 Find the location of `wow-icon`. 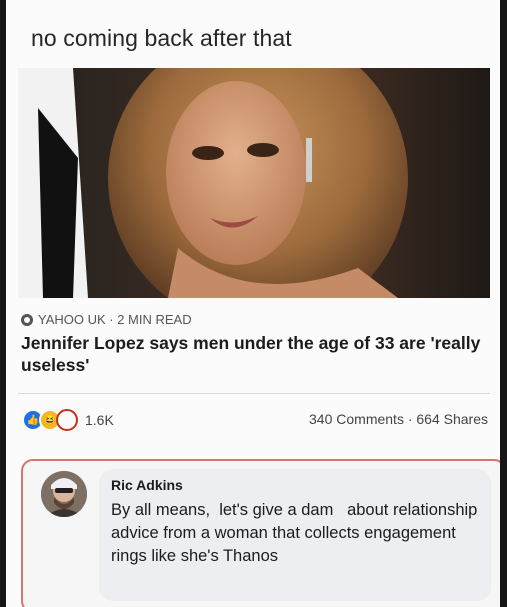

wow-icon is located at coordinates (67, 420).